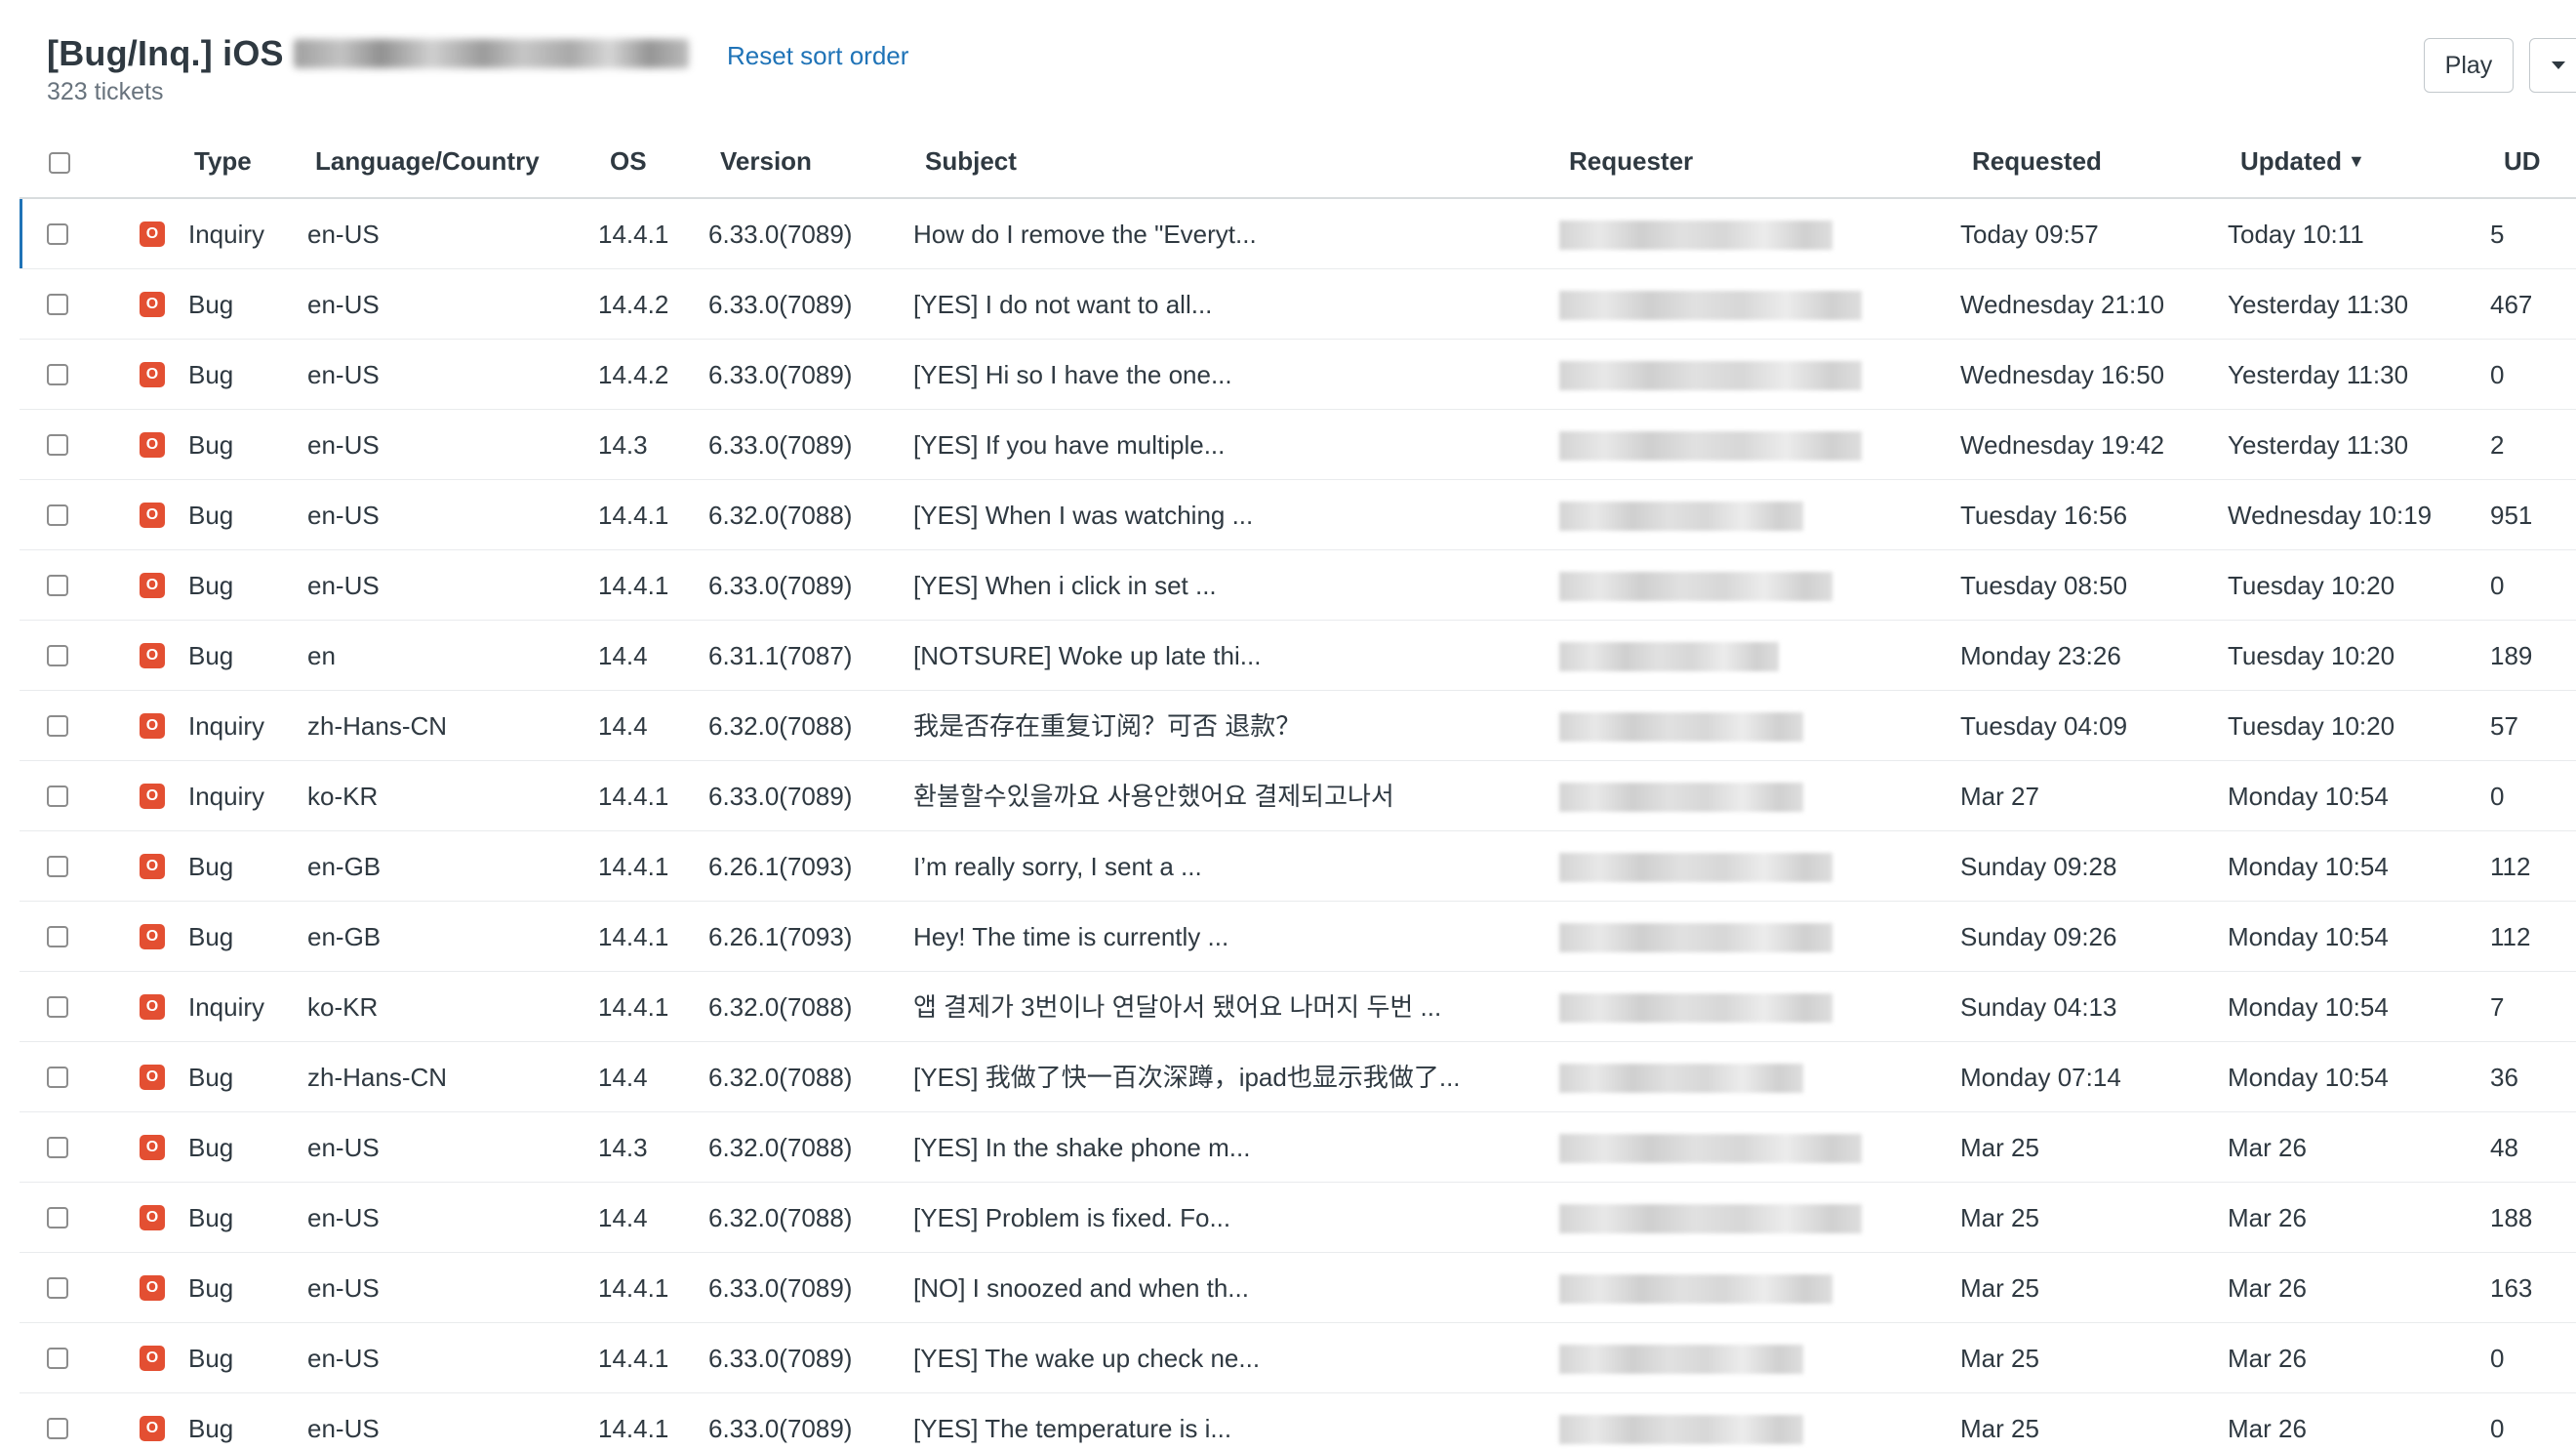  Describe the element at coordinates (766, 161) in the screenshot. I see `column-header-version: Version` at that location.